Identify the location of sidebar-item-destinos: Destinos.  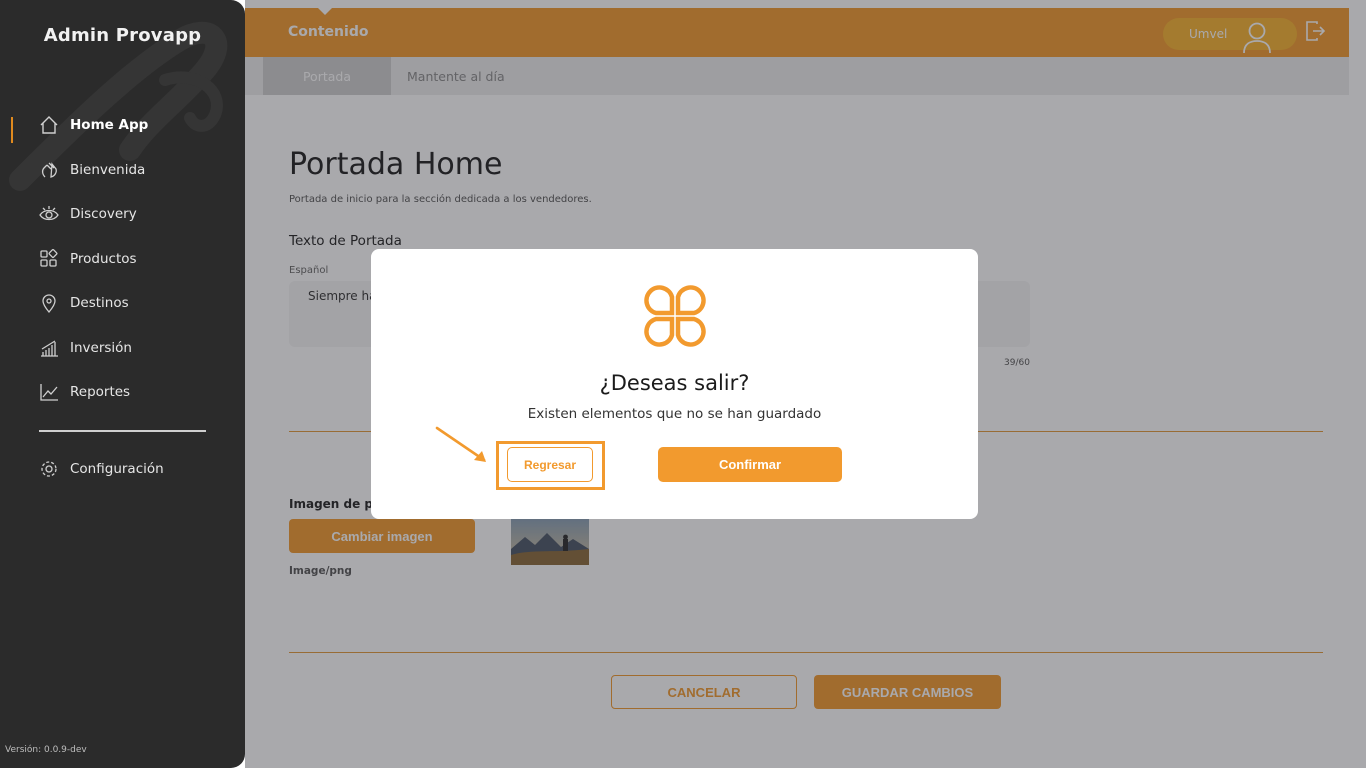
(83, 303).